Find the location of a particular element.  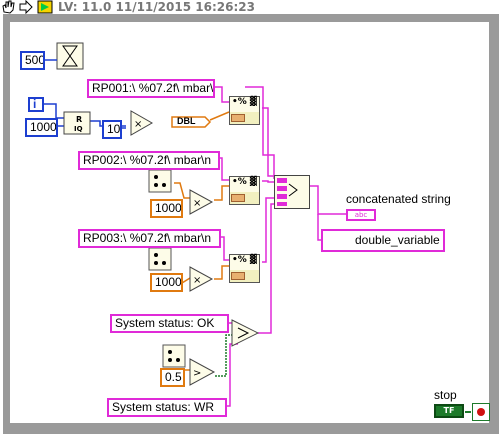

format-into-string-node-3: •% ▓ is located at coordinates (244, 268).